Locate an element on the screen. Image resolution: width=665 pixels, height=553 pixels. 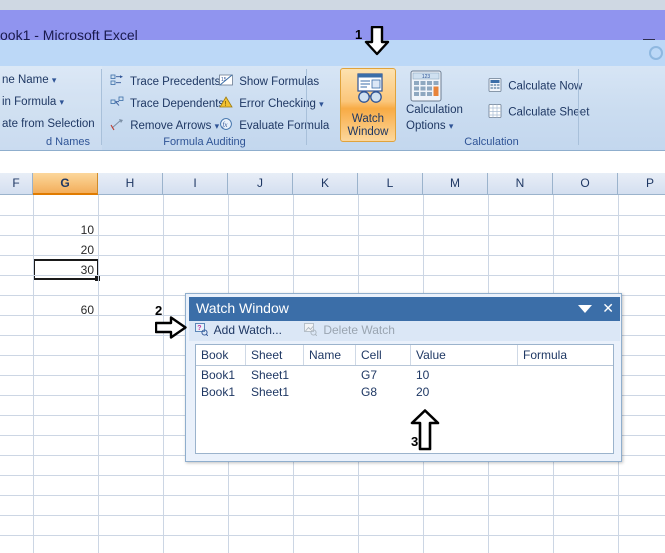
ribbon-item-calculate-now: Calculate Now is located at coordinates (535, 86).